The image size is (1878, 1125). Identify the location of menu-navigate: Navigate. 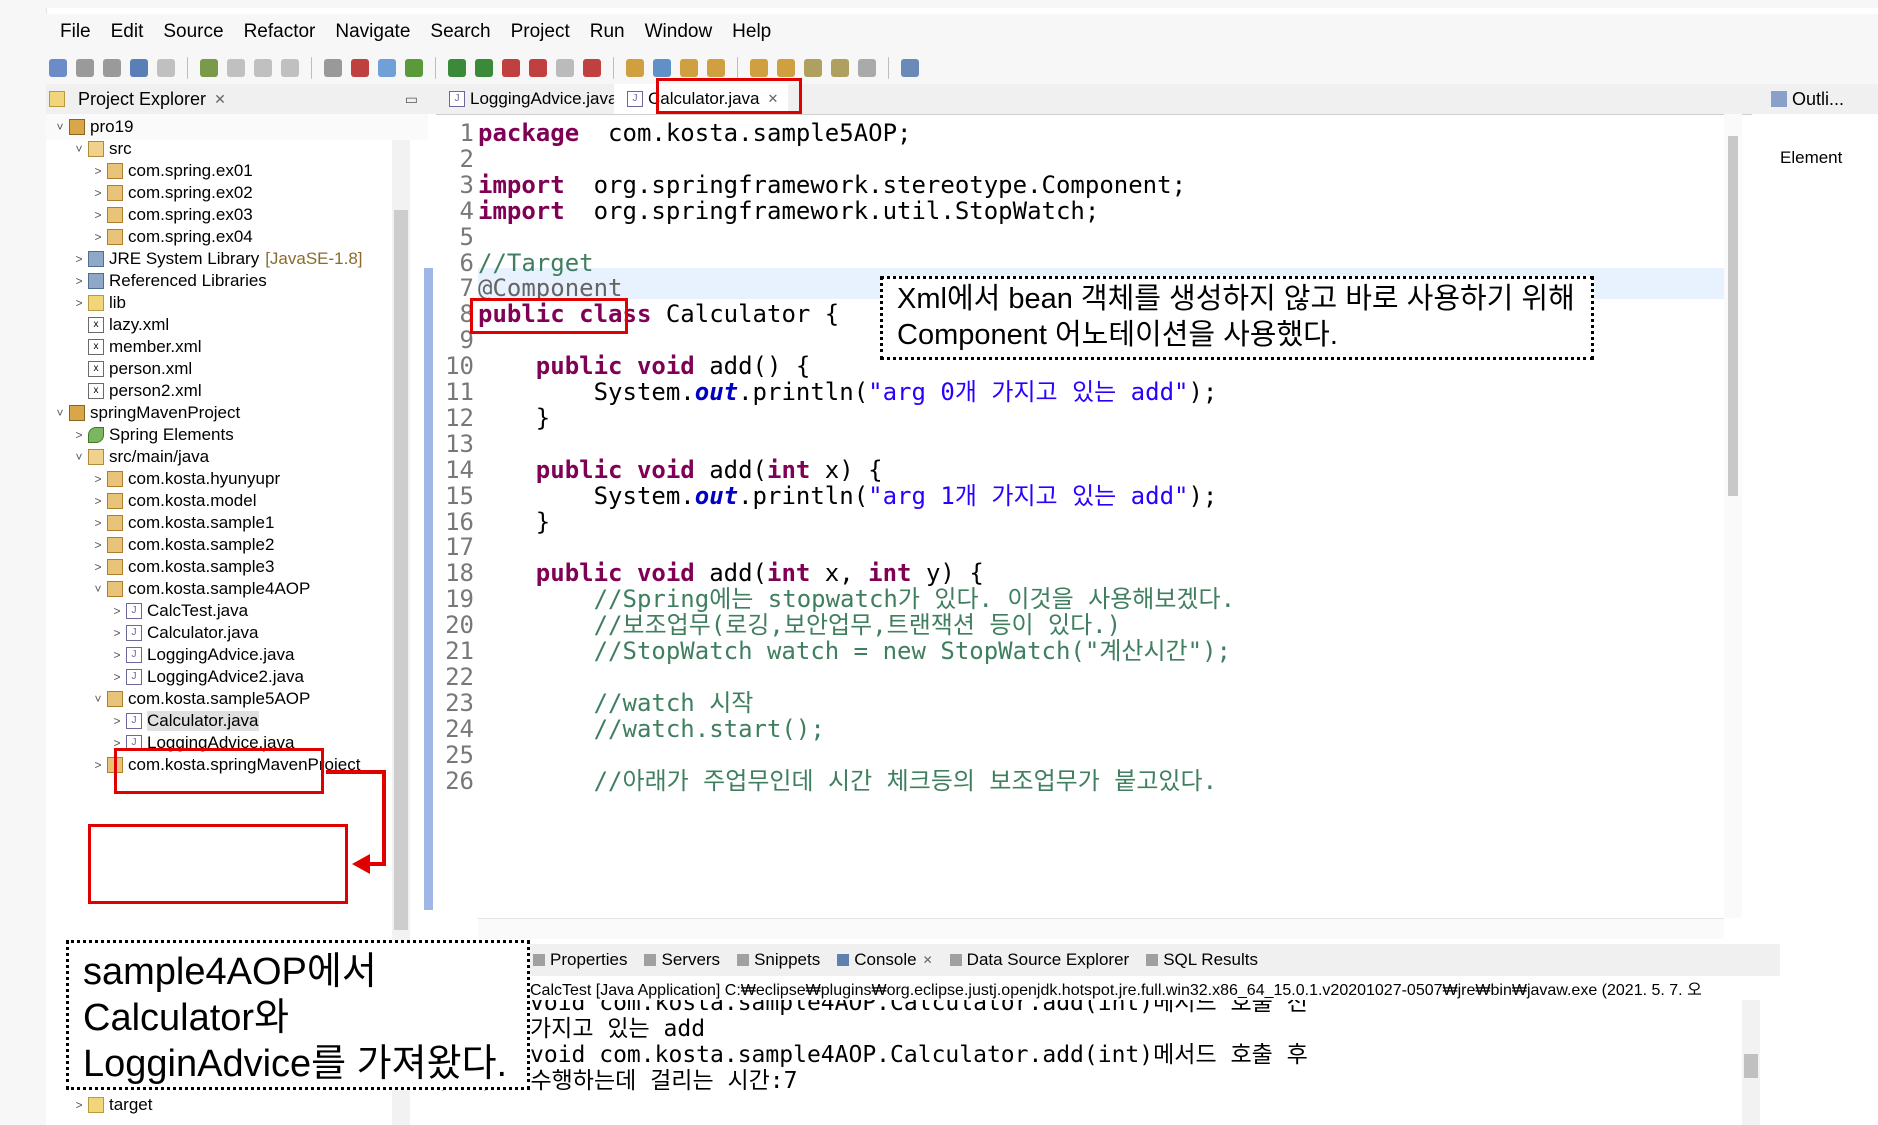
(372, 32).